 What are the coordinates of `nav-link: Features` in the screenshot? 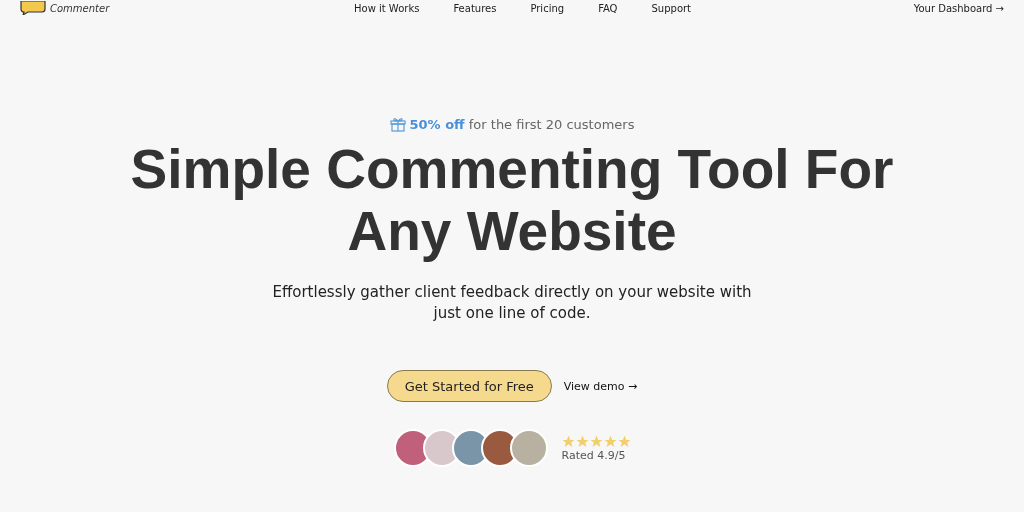 It's located at (475, 8).